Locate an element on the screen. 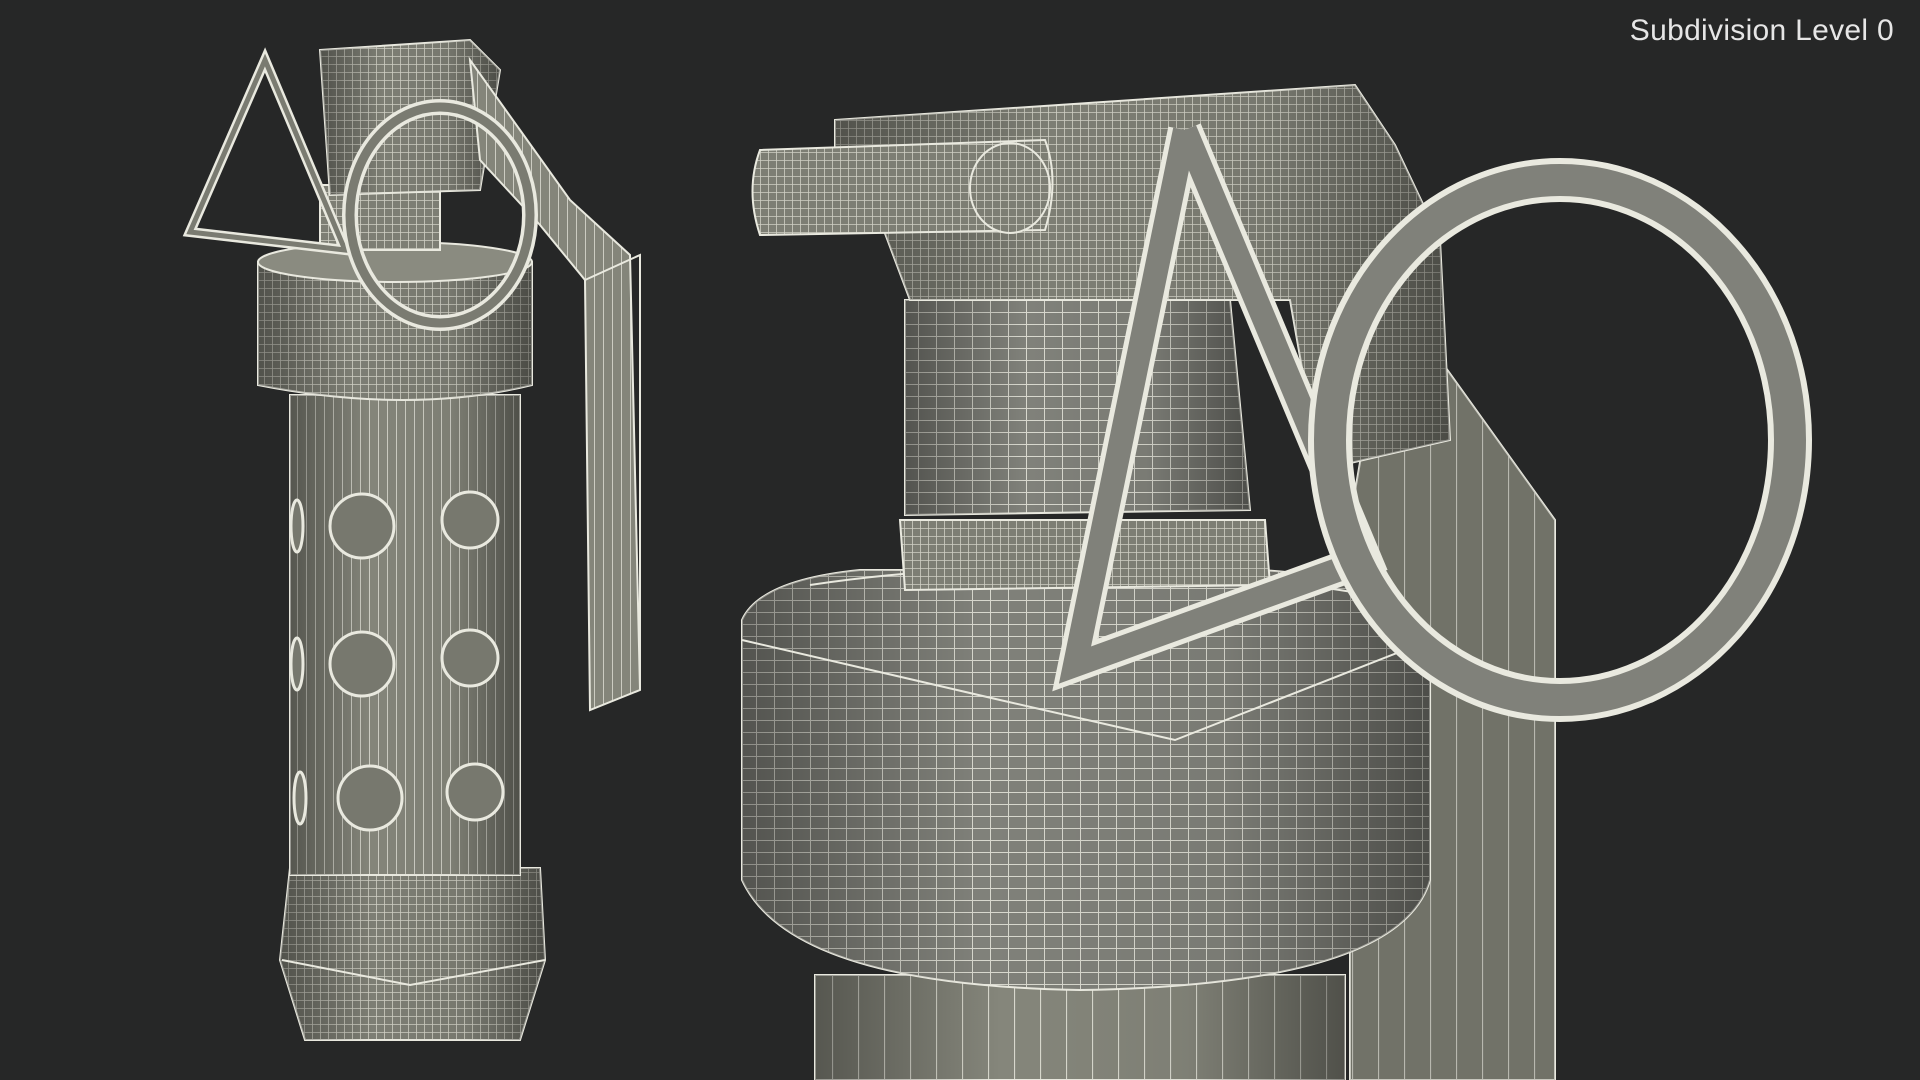  perforated-body is located at coordinates (405, 635).